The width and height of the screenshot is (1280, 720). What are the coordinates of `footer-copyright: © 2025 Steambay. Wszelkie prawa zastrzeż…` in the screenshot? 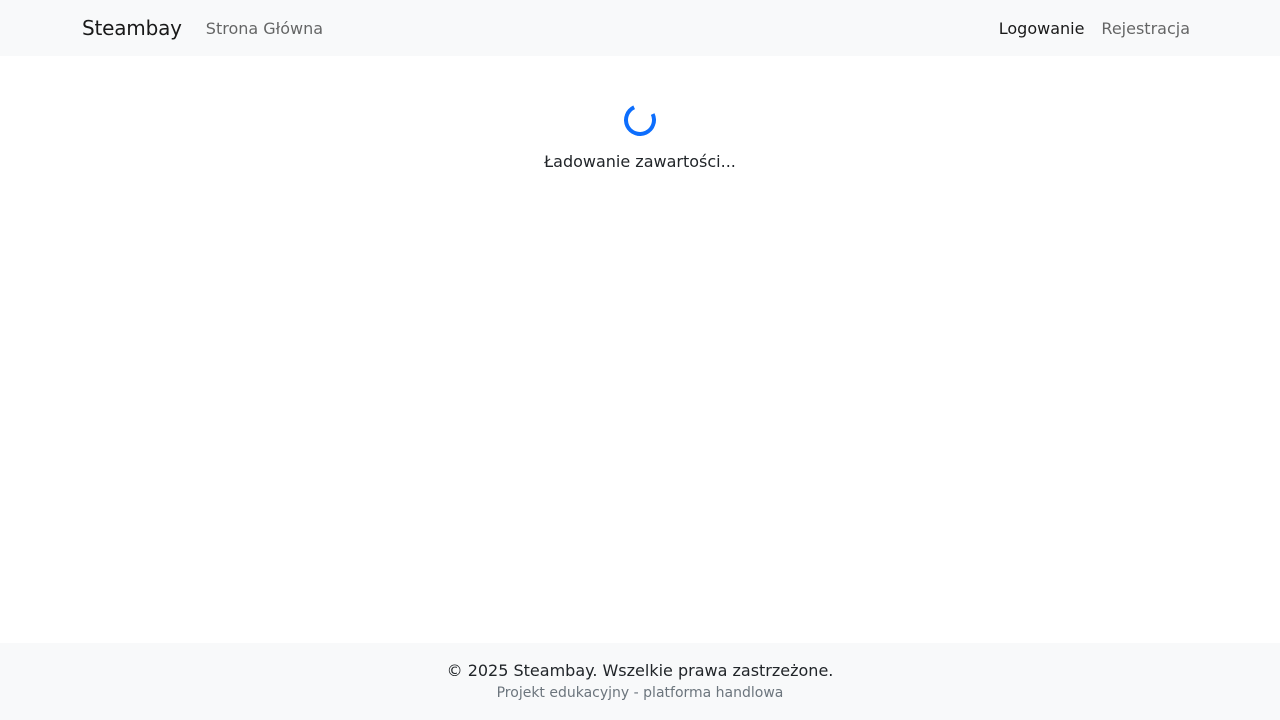 It's located at (640, 670).